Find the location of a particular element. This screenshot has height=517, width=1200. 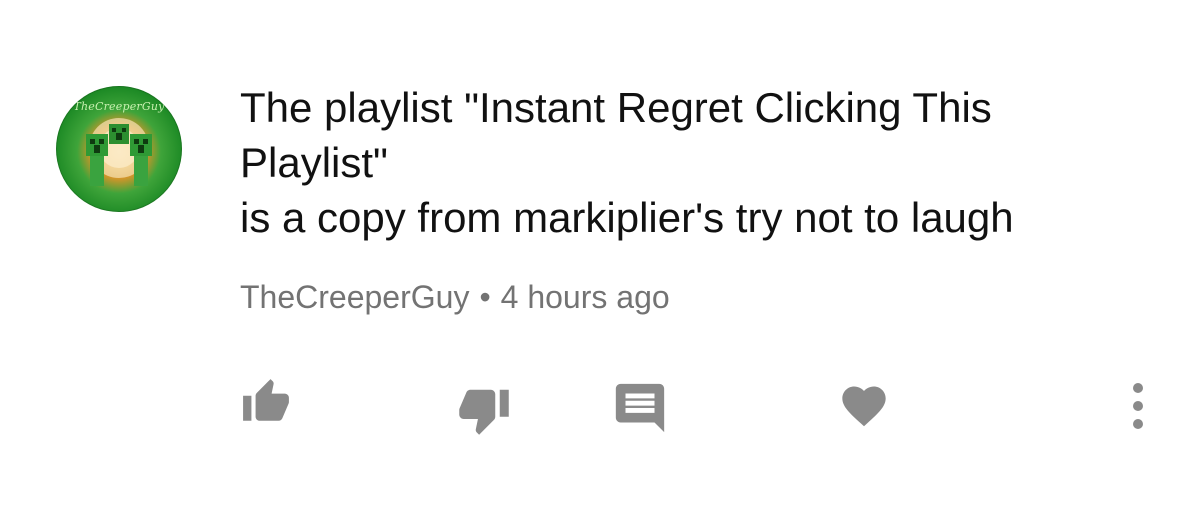

more-button is located at coordinates (1138, 406).